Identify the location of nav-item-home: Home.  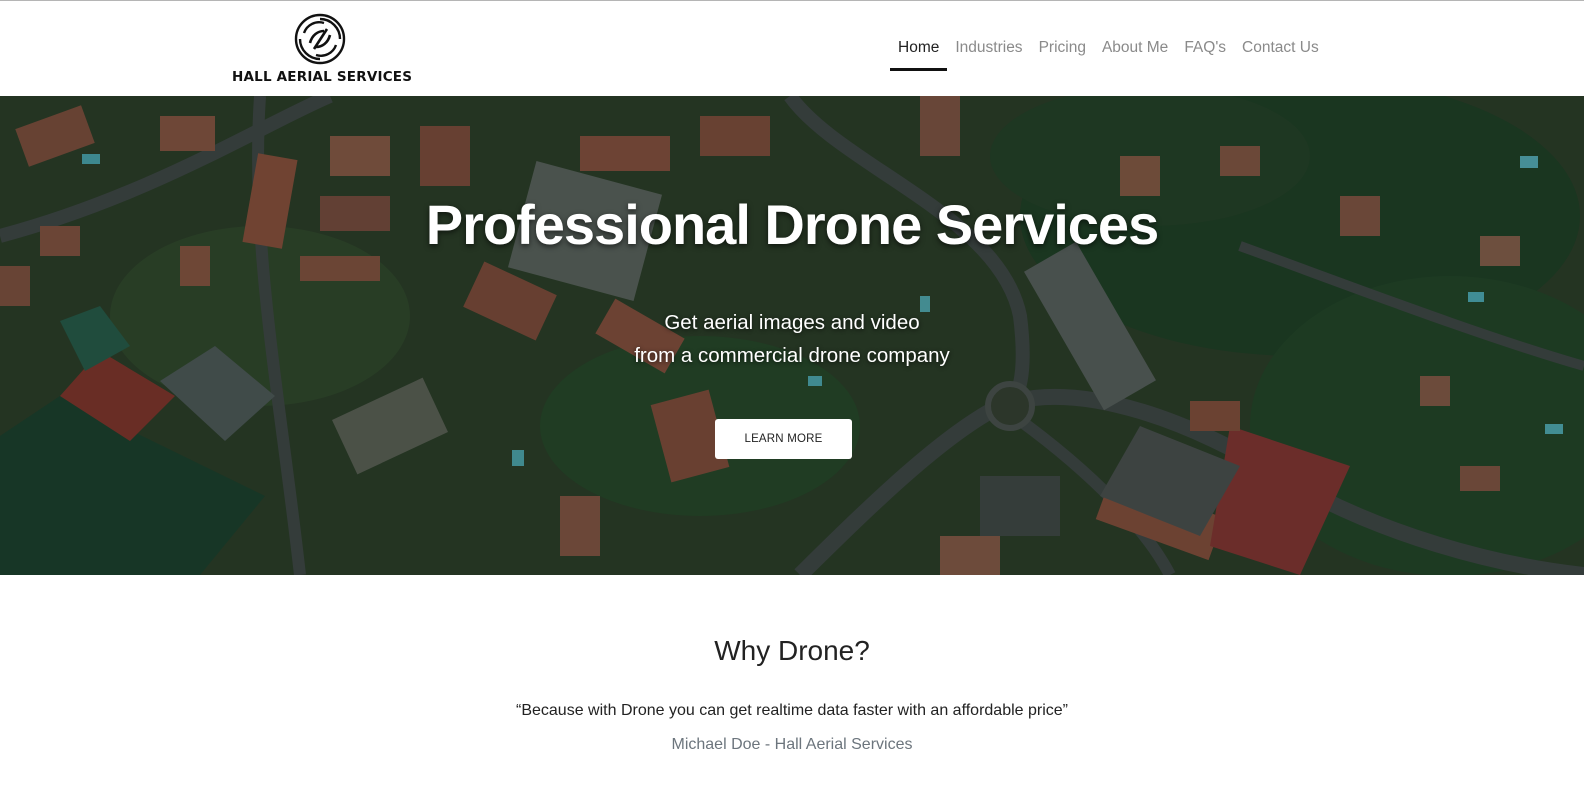
(919, 51).